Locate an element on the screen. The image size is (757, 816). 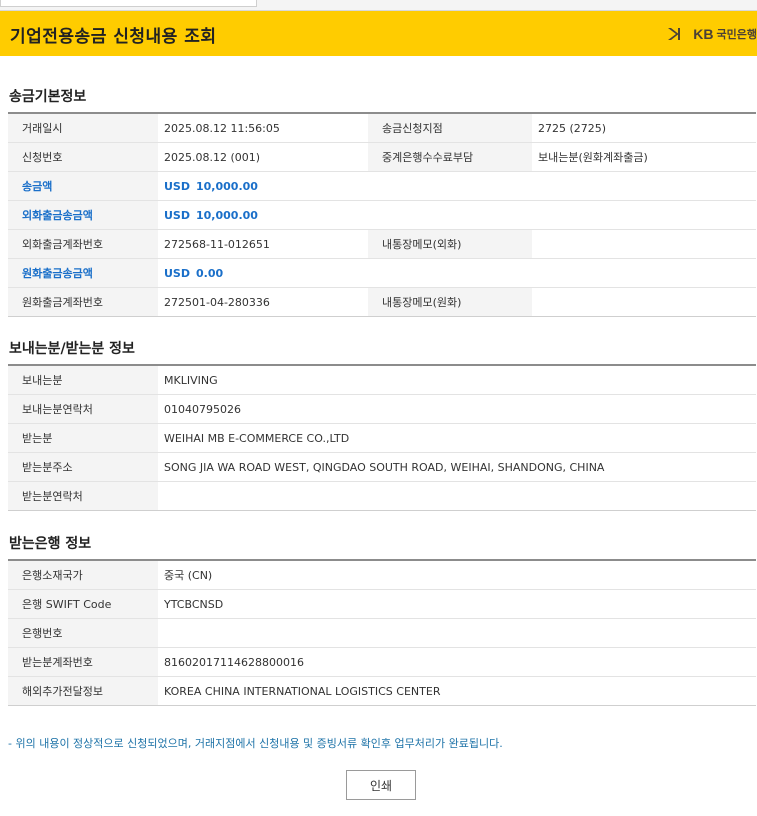
kb-logo: KB 국민은행 is located at coordinates (711, 34).